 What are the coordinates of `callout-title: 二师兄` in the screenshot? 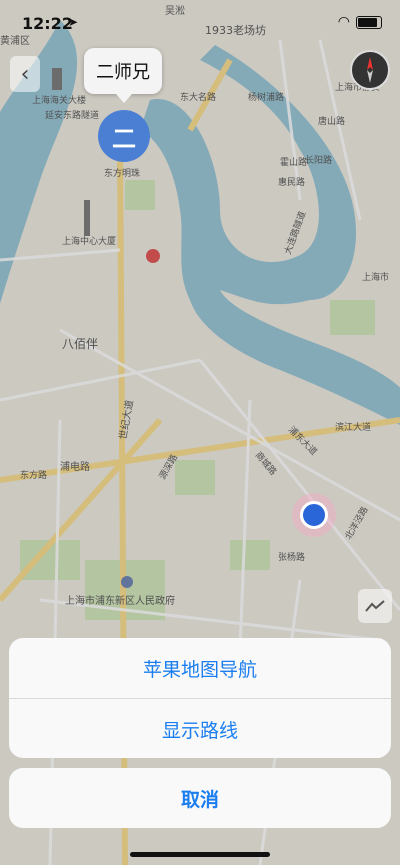 It's located at (123, 72).